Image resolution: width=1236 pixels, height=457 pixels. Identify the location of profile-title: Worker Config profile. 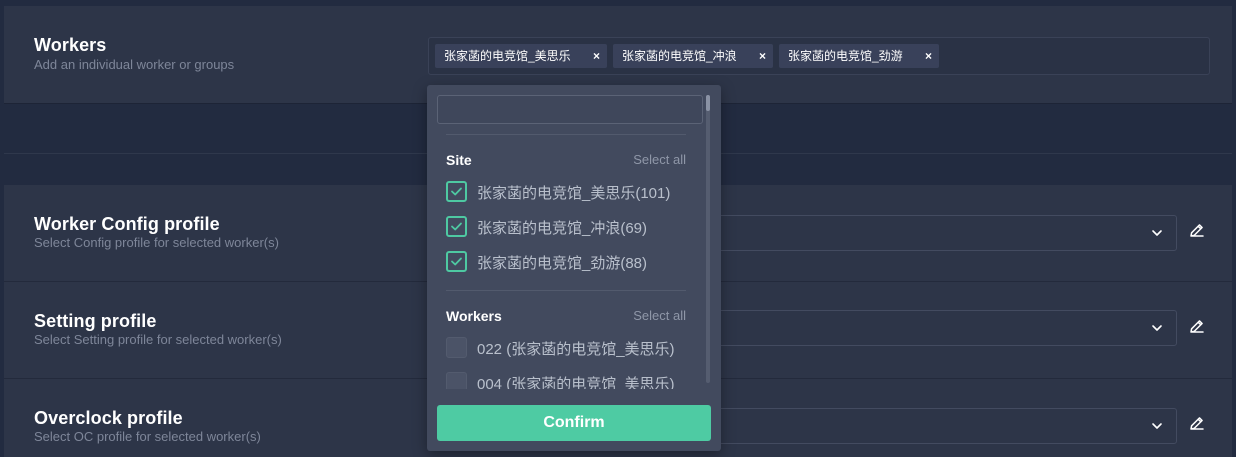
(127, 224).